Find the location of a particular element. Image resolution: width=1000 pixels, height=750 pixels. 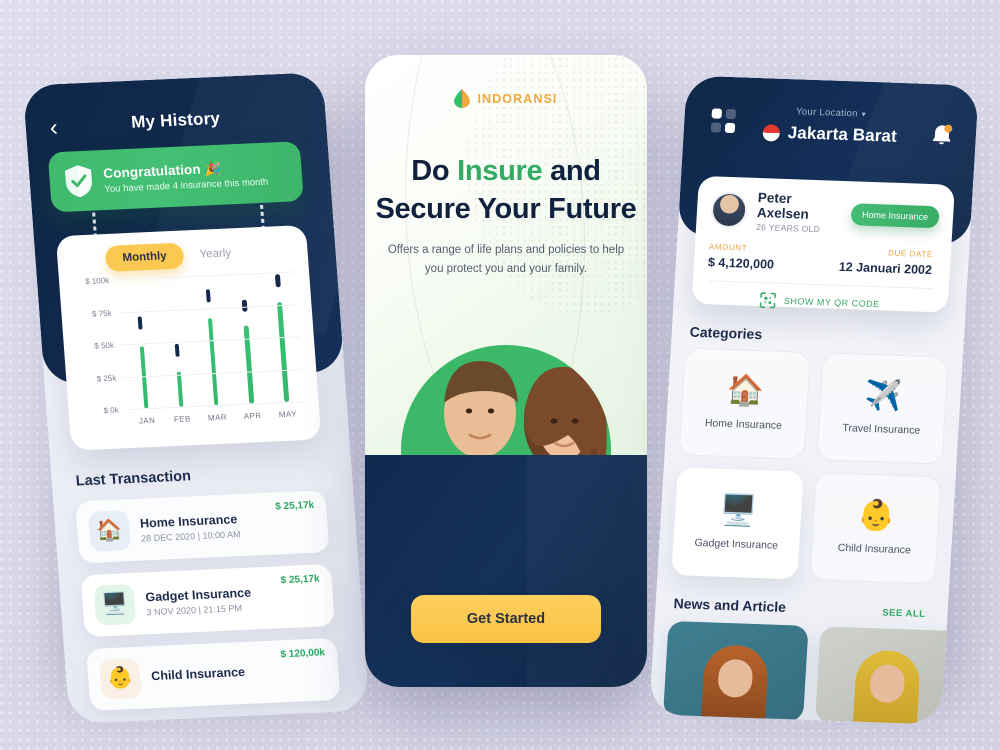

due-date-label: DUE DATE is located at coordinates (910, 254).